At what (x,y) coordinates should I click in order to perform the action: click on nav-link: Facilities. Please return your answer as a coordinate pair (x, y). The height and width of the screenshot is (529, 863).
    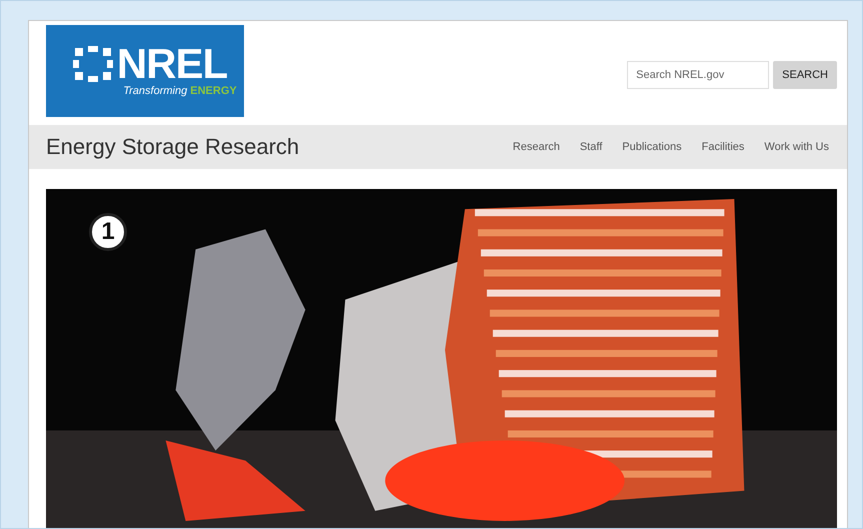
    Looking at the image, I should click on (723, 147).